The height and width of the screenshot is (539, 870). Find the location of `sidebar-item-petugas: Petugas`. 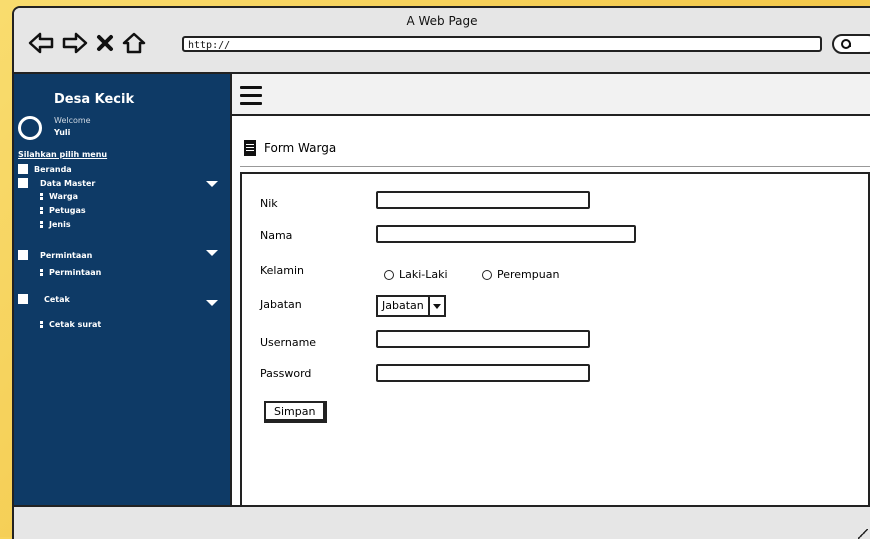

sidebar-item-petugas: Petugas is located at coordinates (63, 210).